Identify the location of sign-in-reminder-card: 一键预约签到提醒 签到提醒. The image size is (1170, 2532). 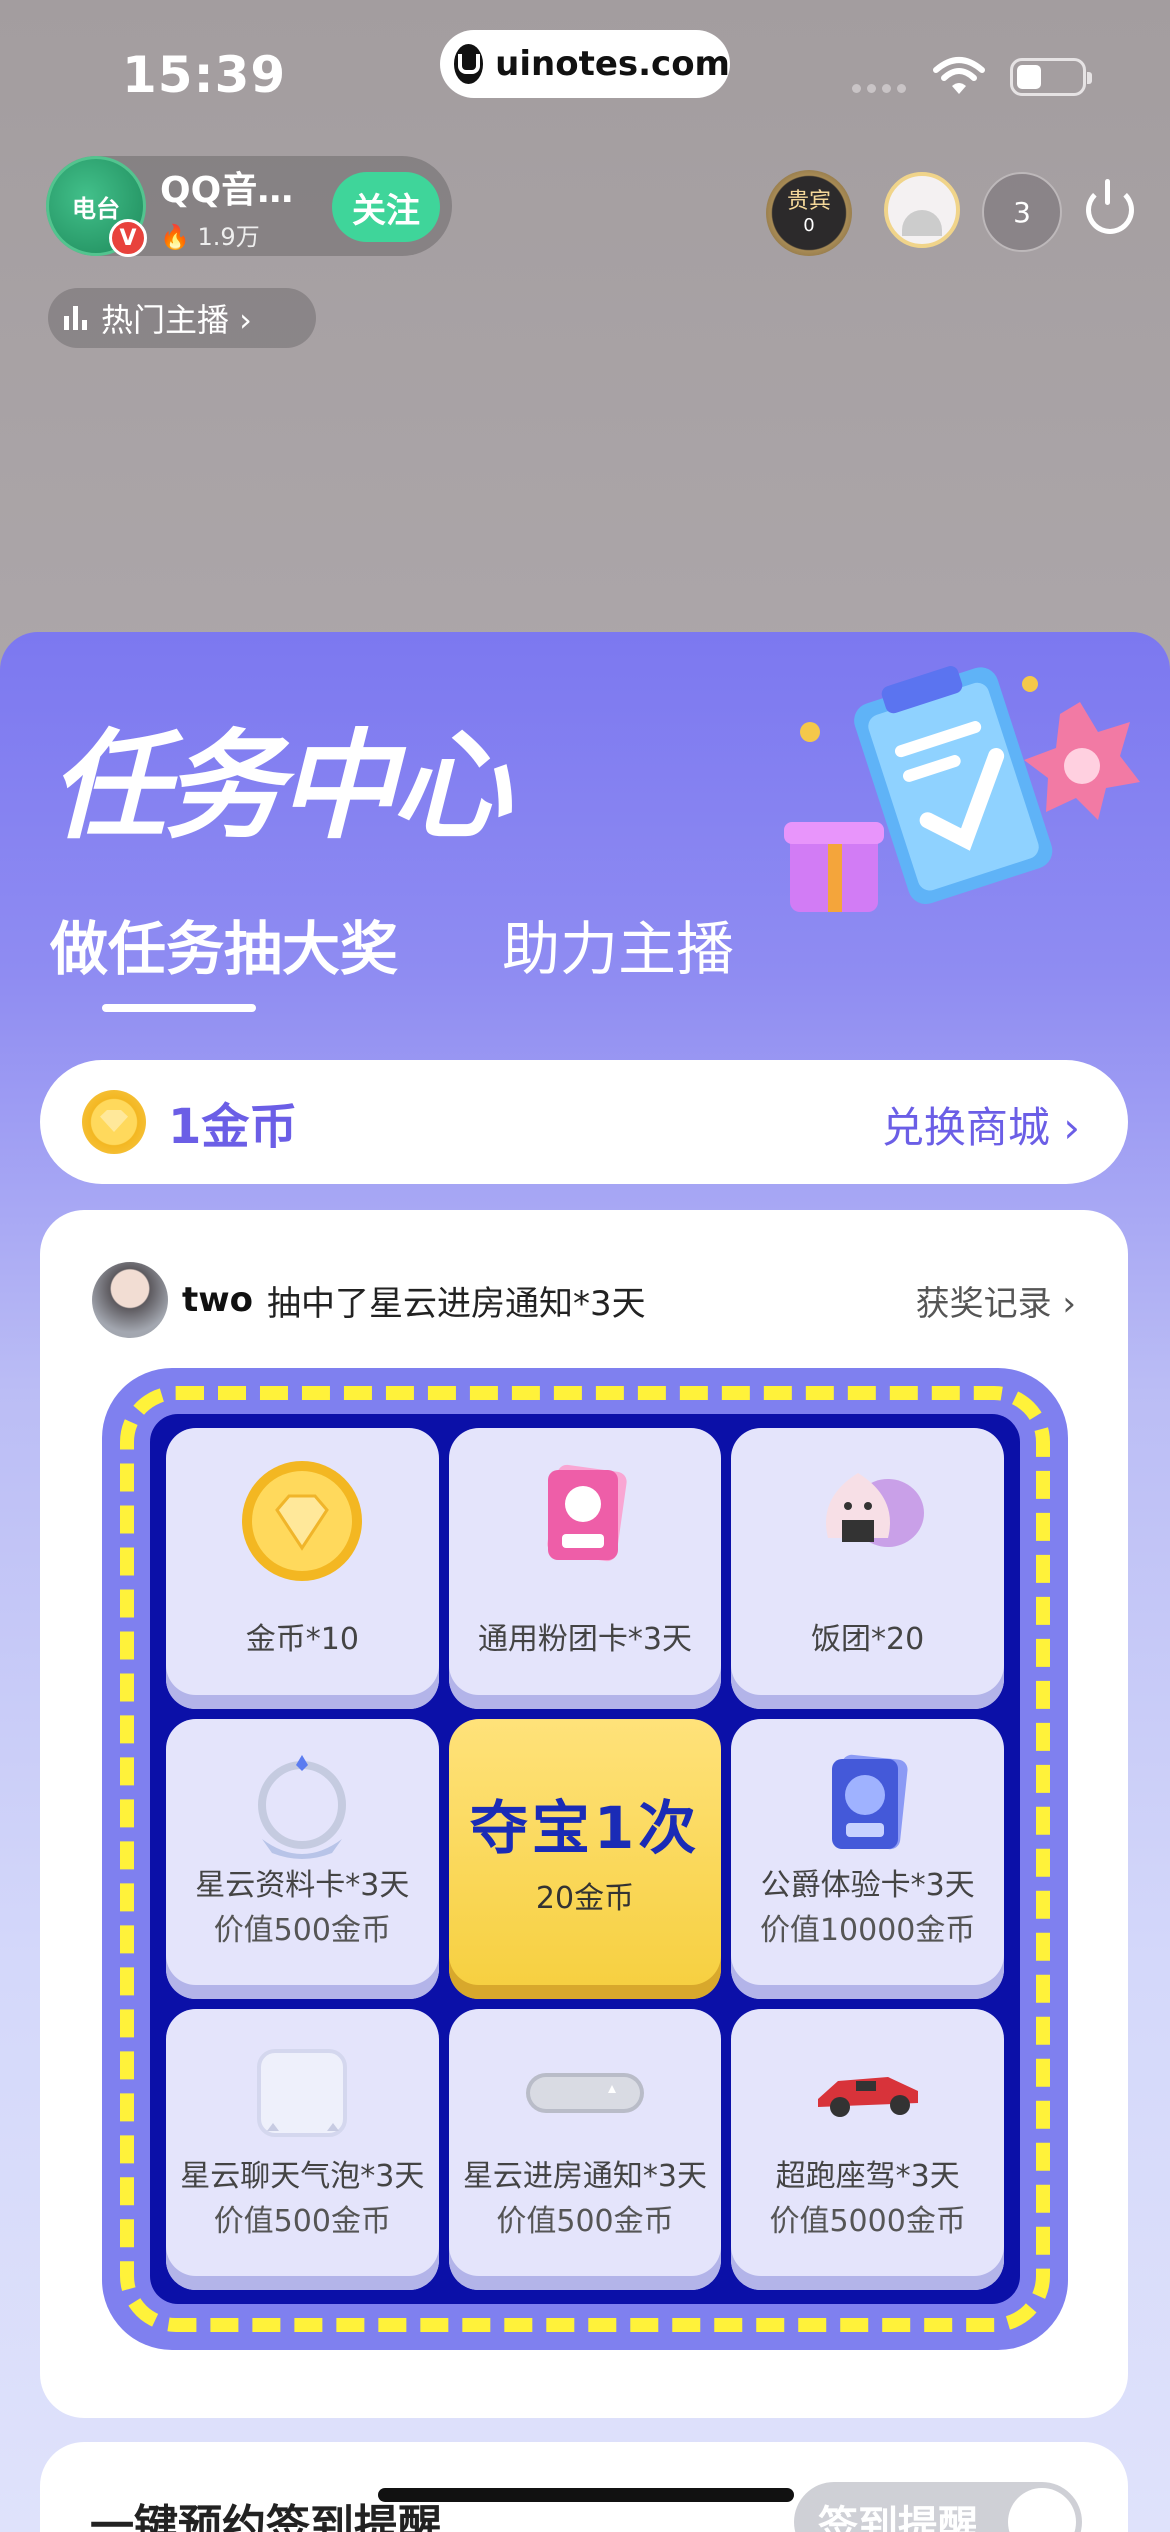
(584, 2487).